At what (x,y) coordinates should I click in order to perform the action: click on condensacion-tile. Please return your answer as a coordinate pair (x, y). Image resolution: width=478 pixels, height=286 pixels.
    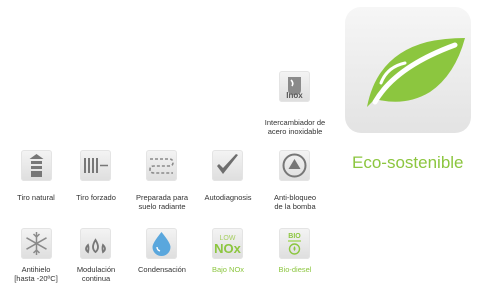
    Looking at the image, I should click on (161, 243).